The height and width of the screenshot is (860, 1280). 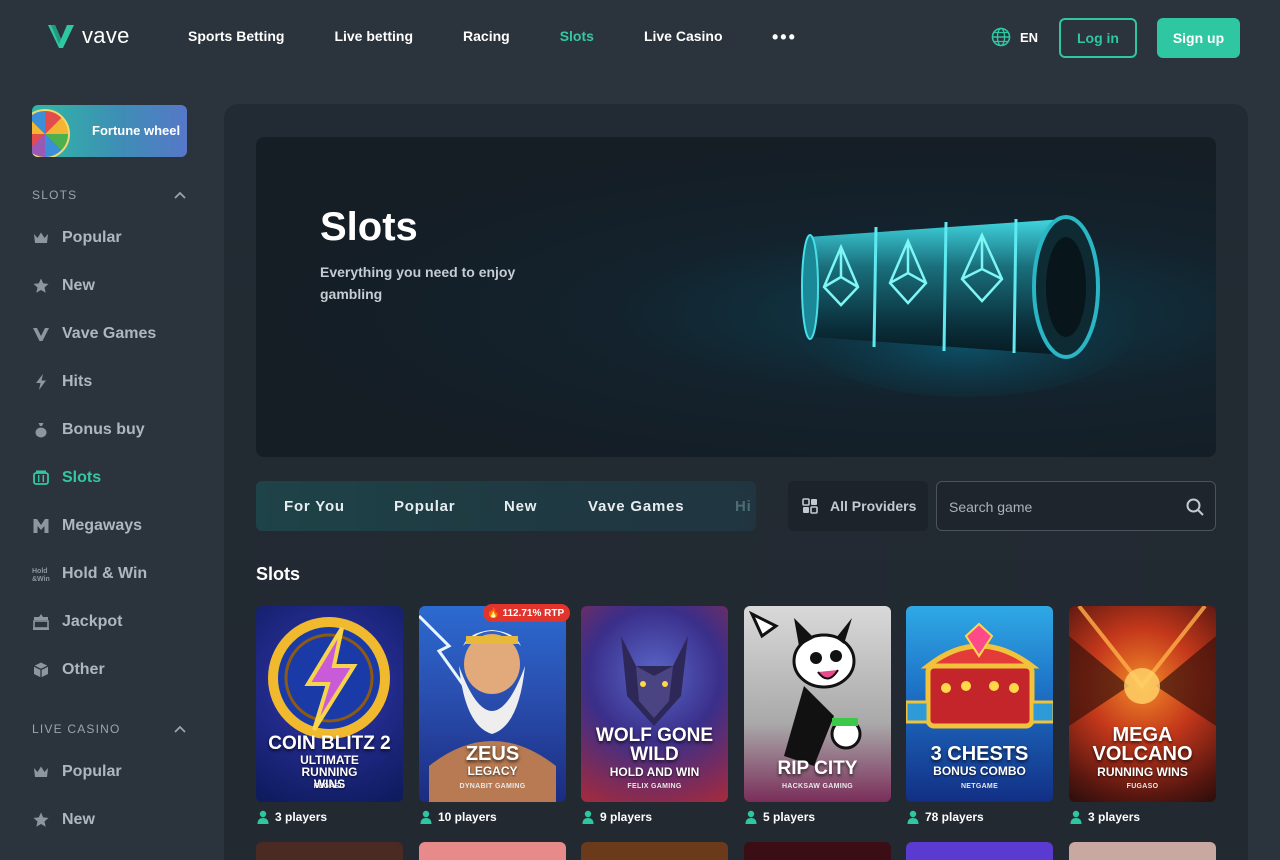 I want to click on jackpot-icon, so click(x=41, y=622).